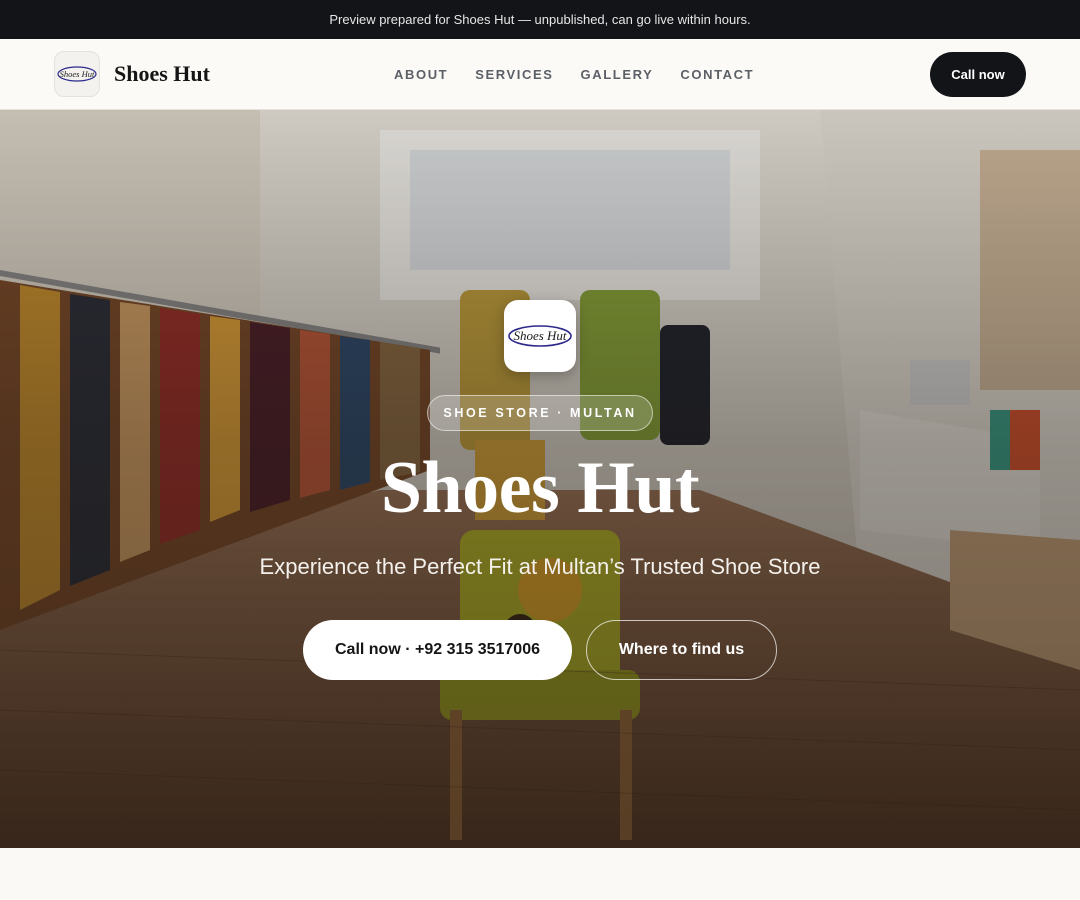  What do you see at coordinates (681, 650) in the screenshot?
I see `find-us-button: Where to find us` at bounding box center [681, 650].